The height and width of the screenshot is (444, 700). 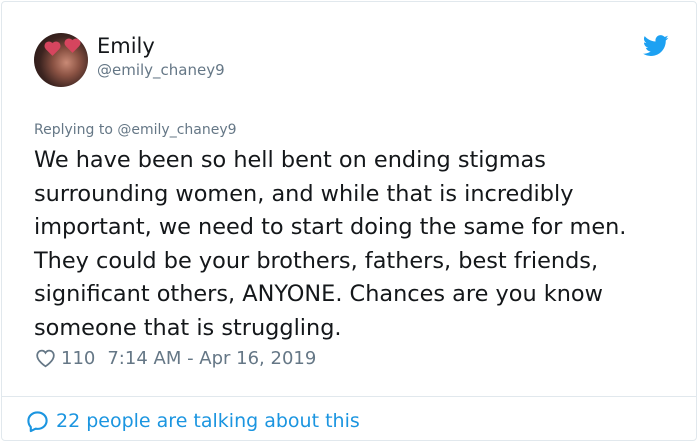 What do you see at coordinates (188, 327) in the screenshot?
I see `tweet-text-line: someone that is struggling.` at bounding box center [188, 327].